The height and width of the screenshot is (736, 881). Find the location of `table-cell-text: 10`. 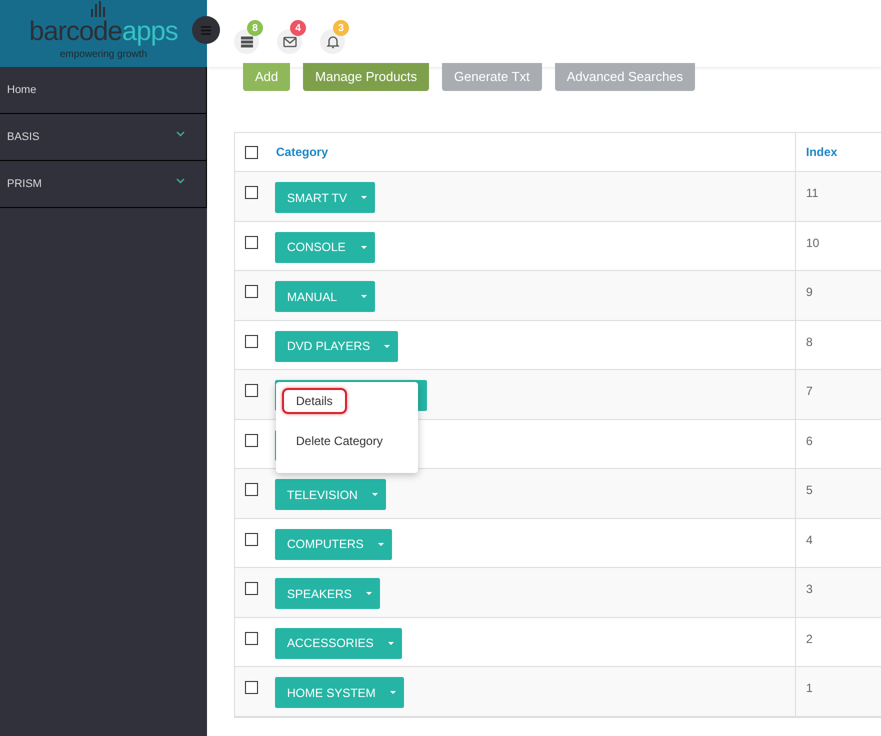

table-cell-text: 10 is located at coordinates (813, 243).